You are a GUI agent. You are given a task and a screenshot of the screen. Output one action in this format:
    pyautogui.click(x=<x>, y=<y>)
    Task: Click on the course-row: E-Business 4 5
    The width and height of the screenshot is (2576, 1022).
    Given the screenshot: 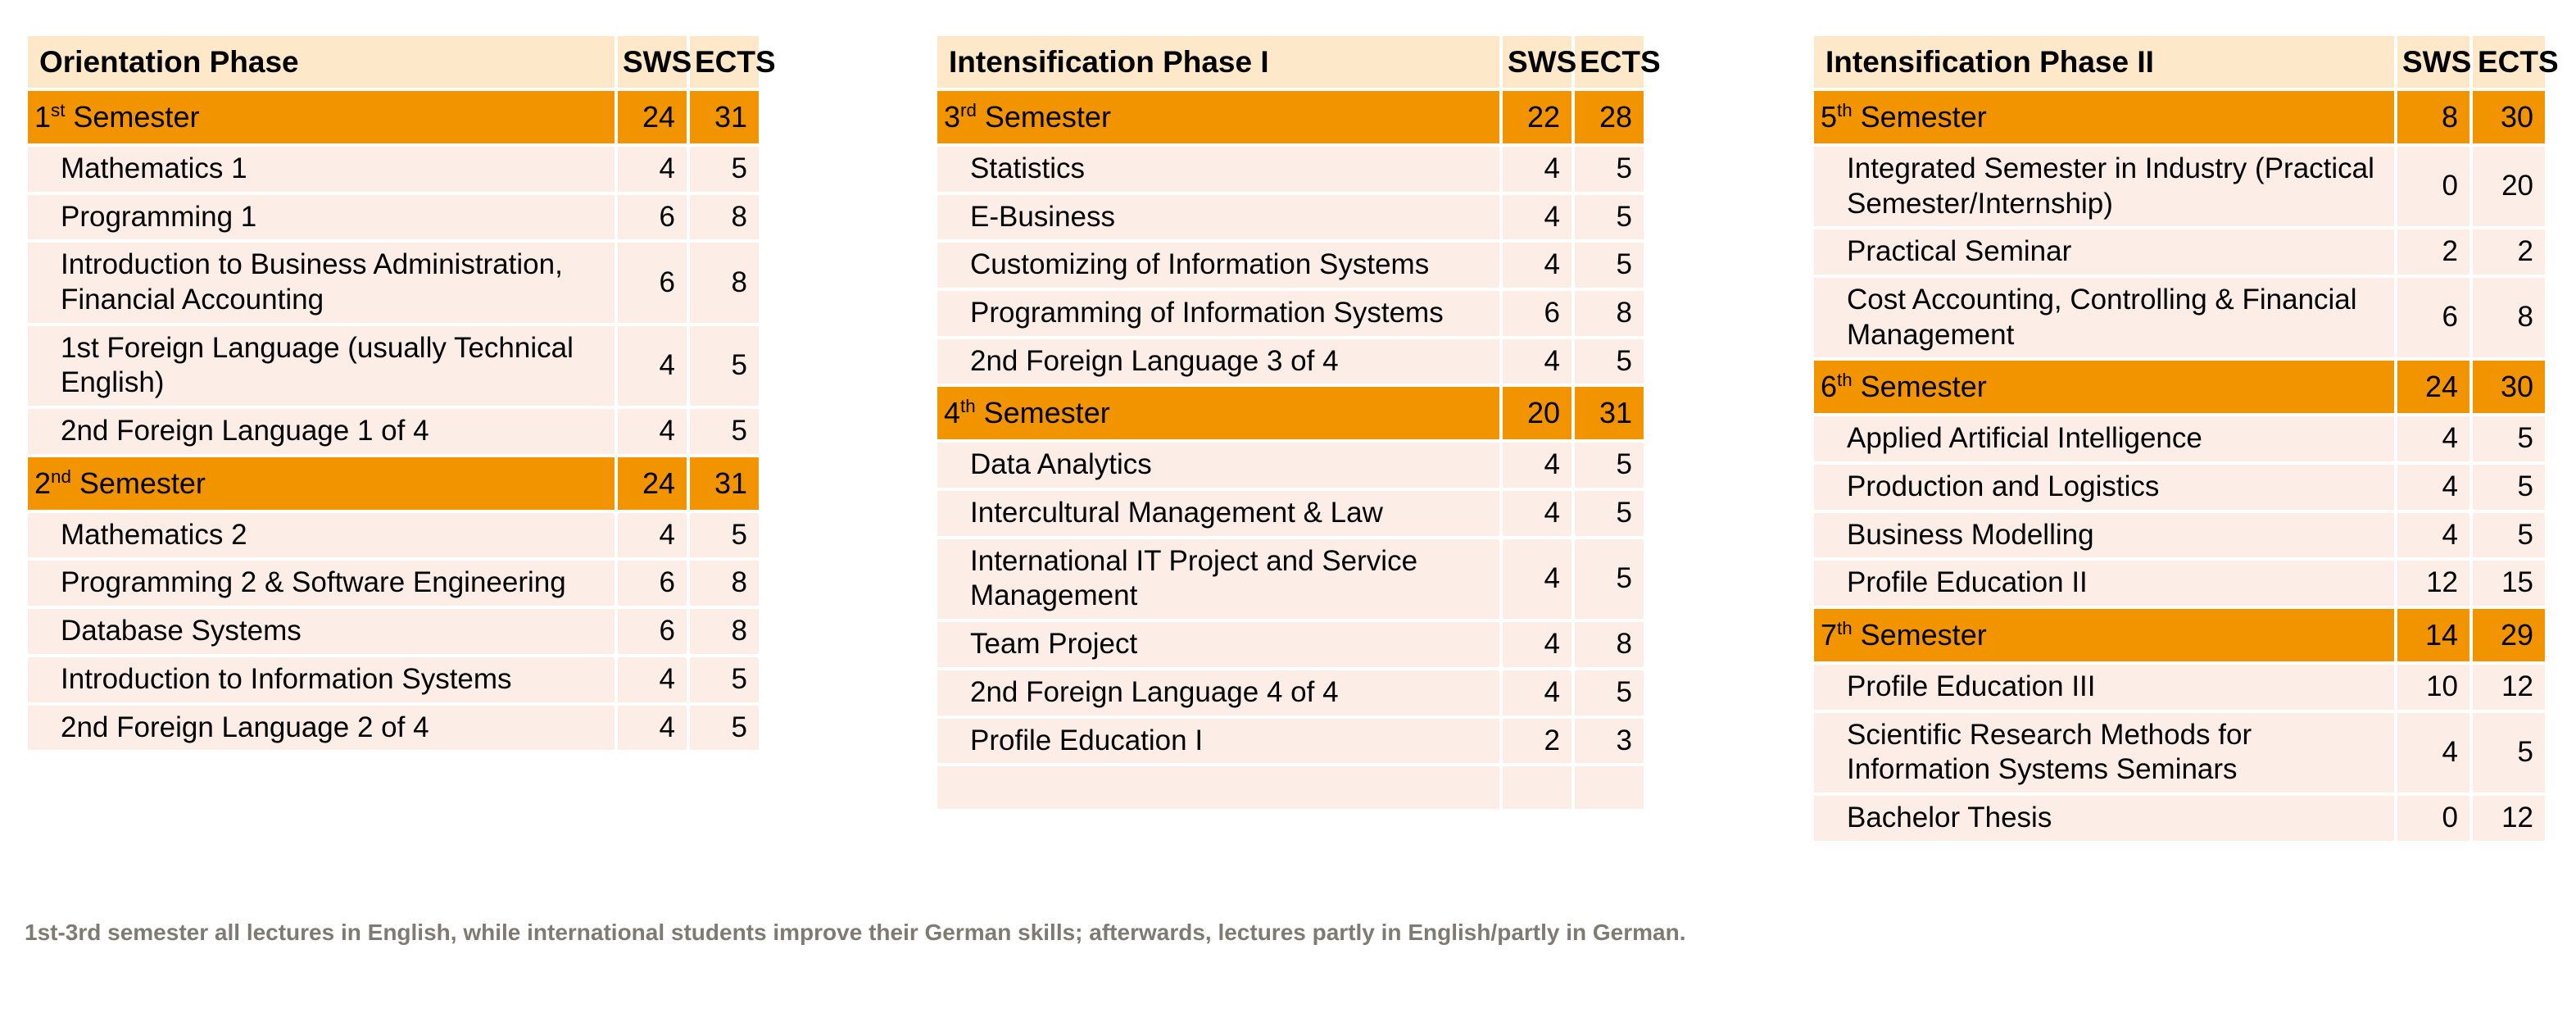 What is the action you would take?
    pyautogui.click(x=1290, y=217)
    